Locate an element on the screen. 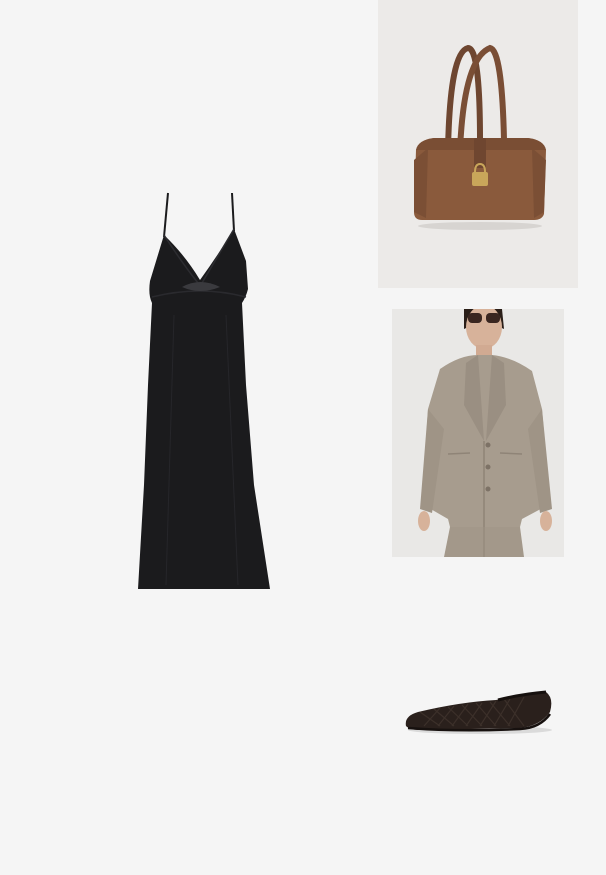 The height and width of the screenshot is (875, 606). slip-dress-icon is located at coordinates (204, 390).